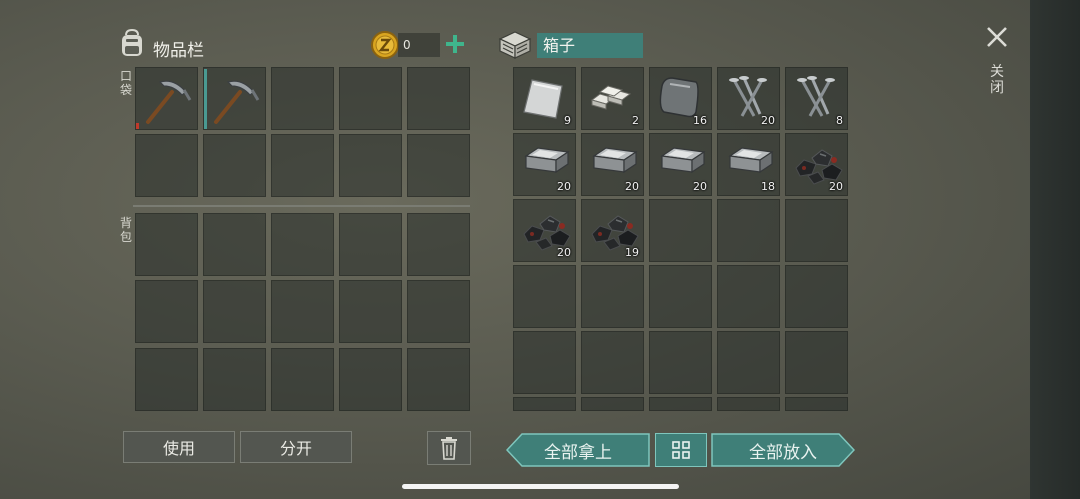 The image size is (1080, 499). I want to click on right-sidebar, so click(1055, 249).